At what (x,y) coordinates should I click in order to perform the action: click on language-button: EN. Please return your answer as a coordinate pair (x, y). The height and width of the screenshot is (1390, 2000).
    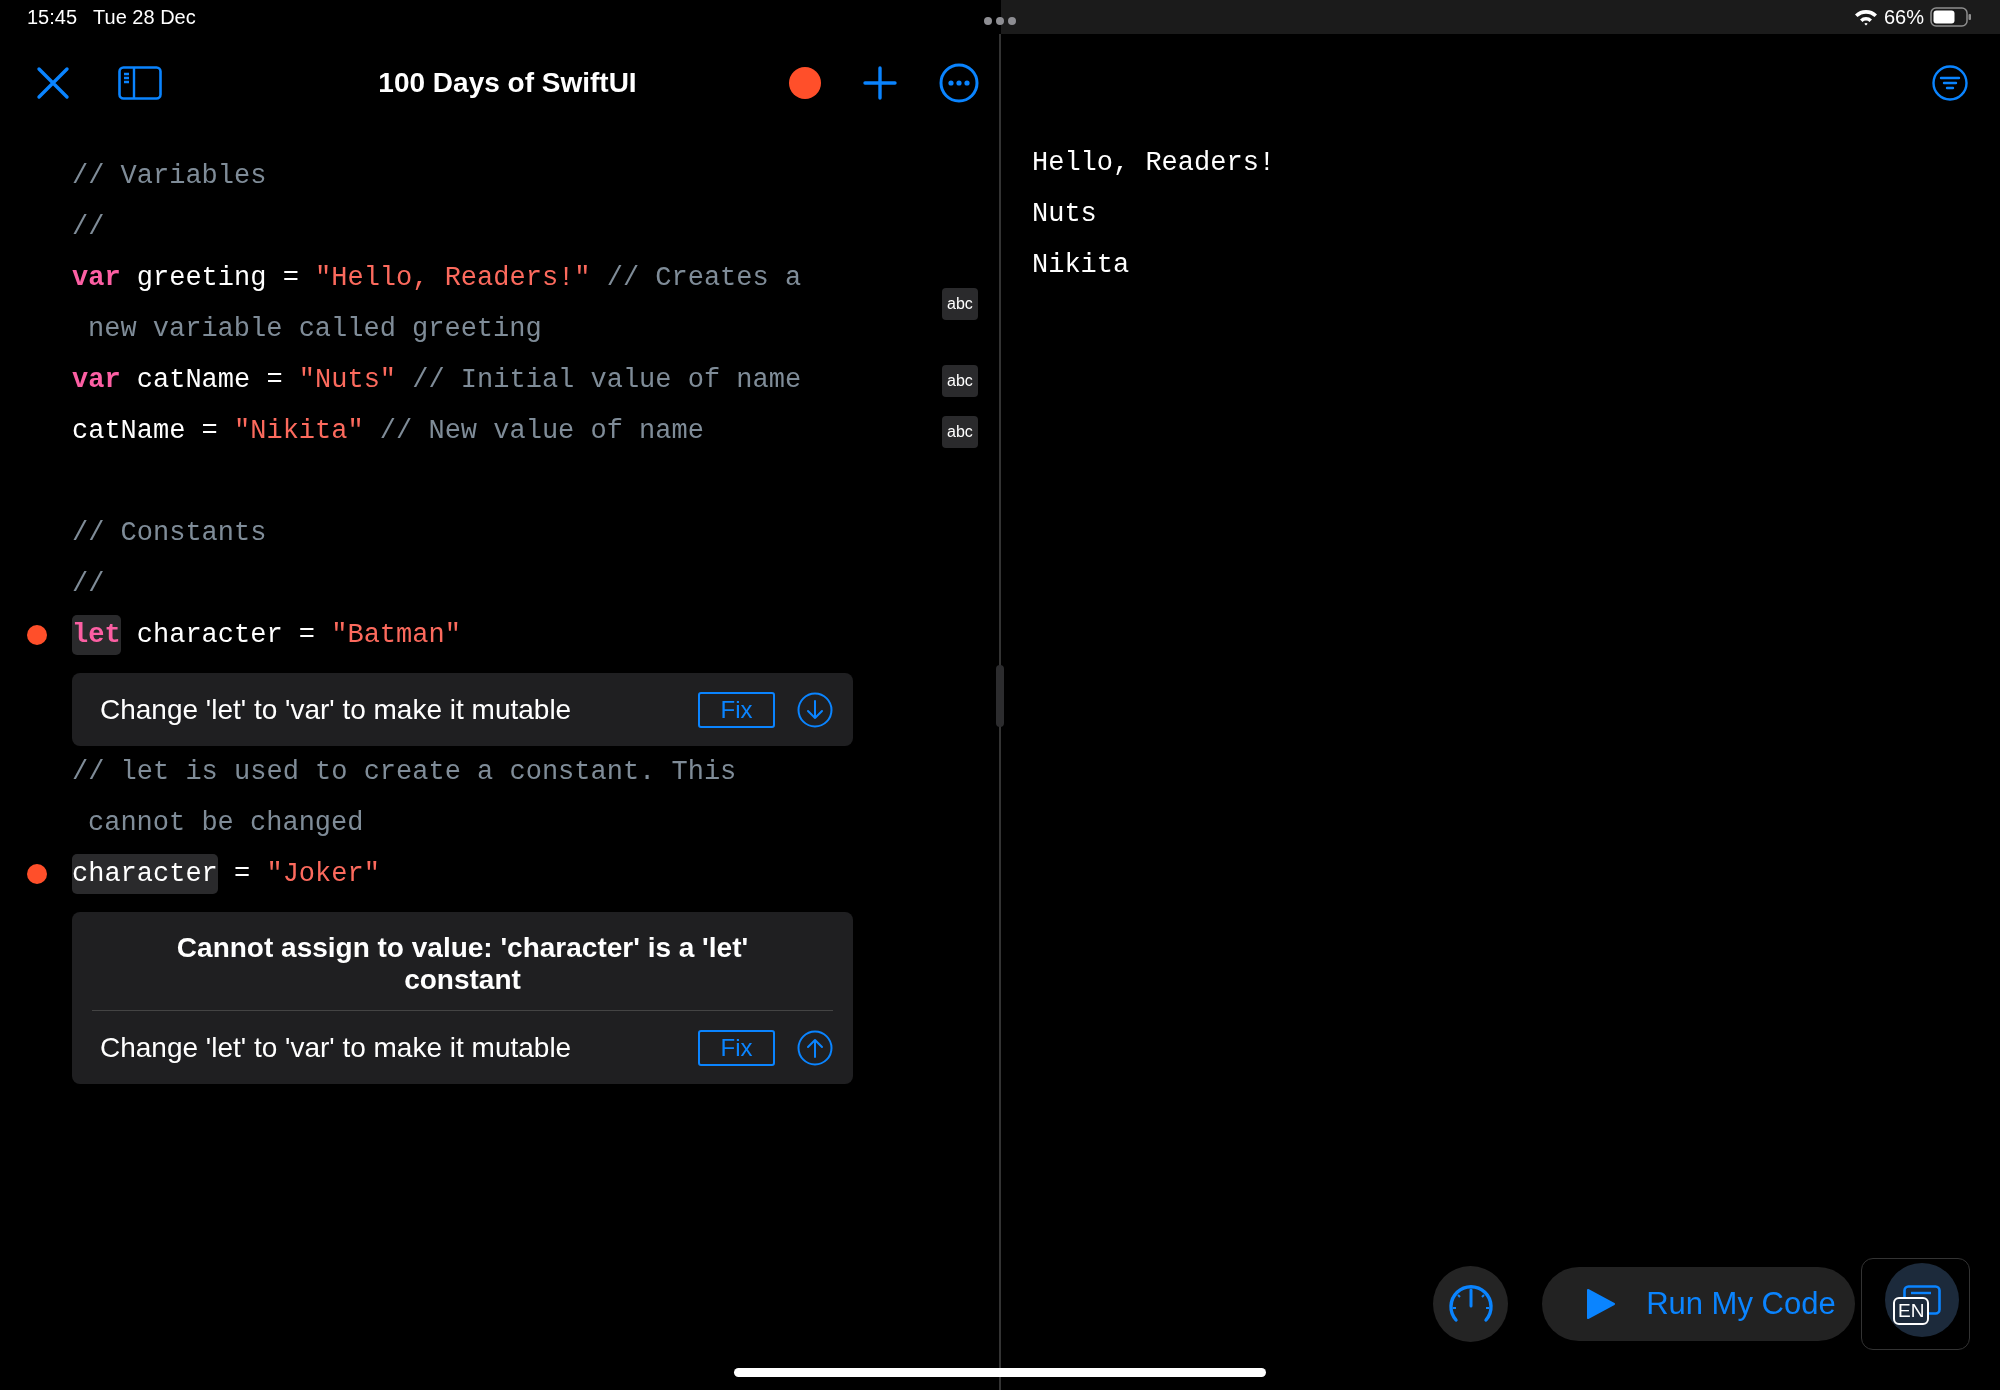
    Looking at the image, I should click on (1915, 1304).